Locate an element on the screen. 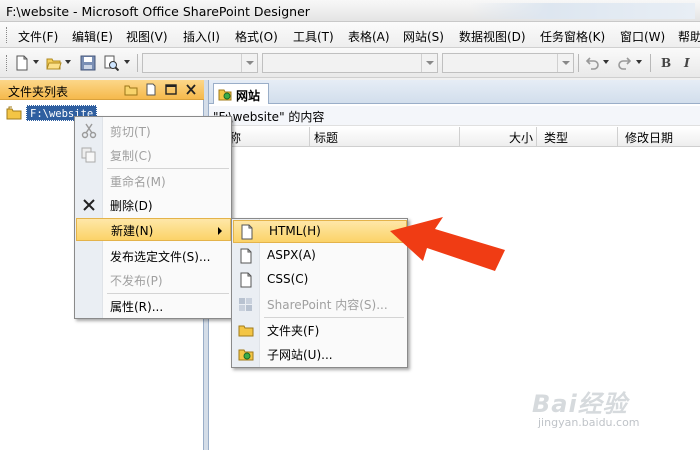 The width and height of the screenshot is (700, 450). bold-button: B is located at coordinates (666, 63).